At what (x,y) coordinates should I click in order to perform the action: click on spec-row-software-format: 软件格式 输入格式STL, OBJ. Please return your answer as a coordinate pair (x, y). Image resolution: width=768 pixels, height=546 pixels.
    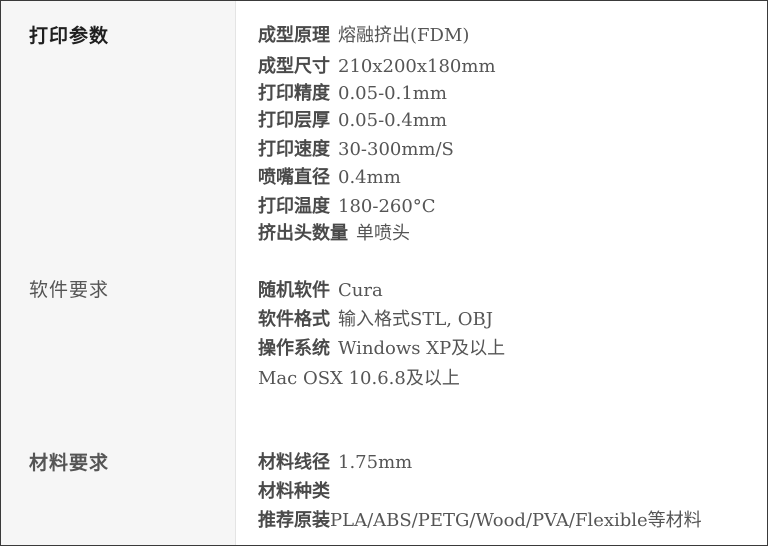
    Looking at the image, I should click on (375, 320).